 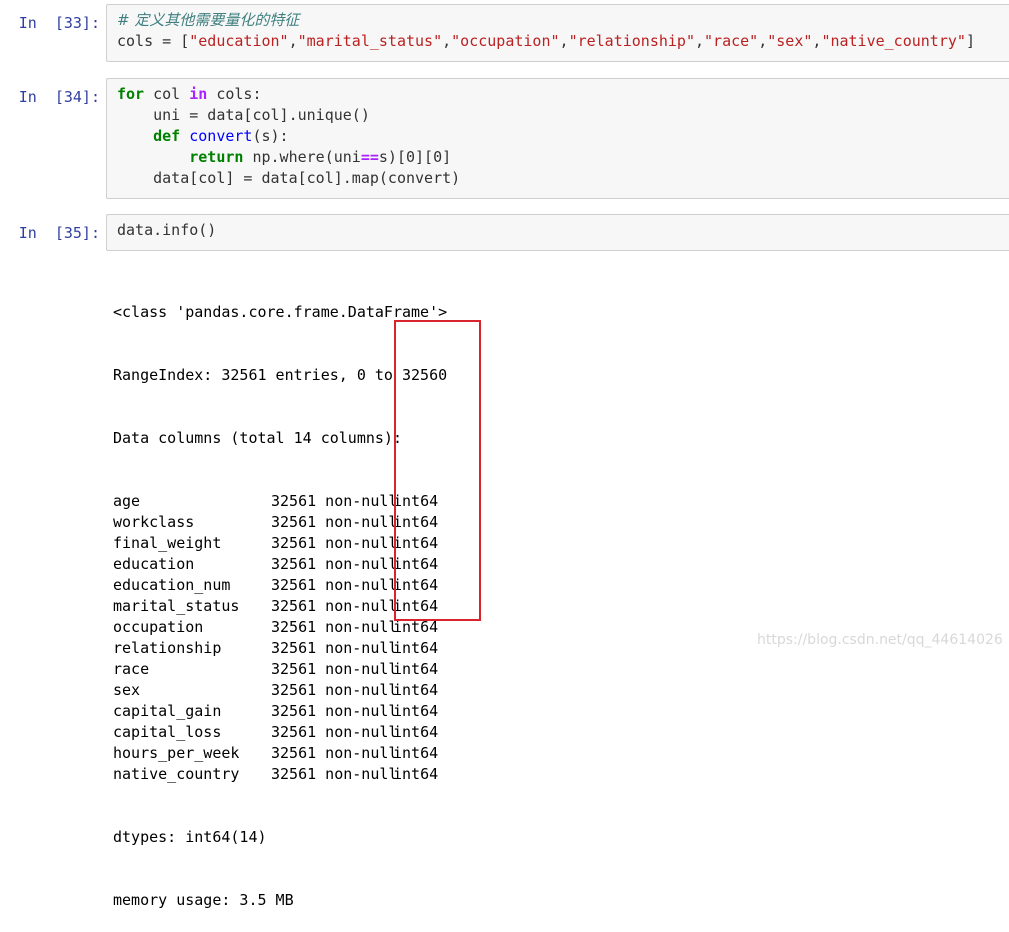 What do you see at coordinates (176, 606) in the screenshot?
I see `column-name: marital_status` at bounding box center [176, 606].